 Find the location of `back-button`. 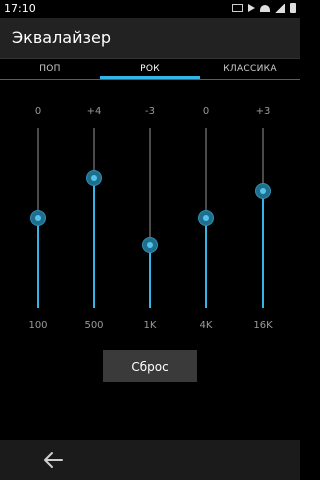

back-button is located at coordinates (53, 460).